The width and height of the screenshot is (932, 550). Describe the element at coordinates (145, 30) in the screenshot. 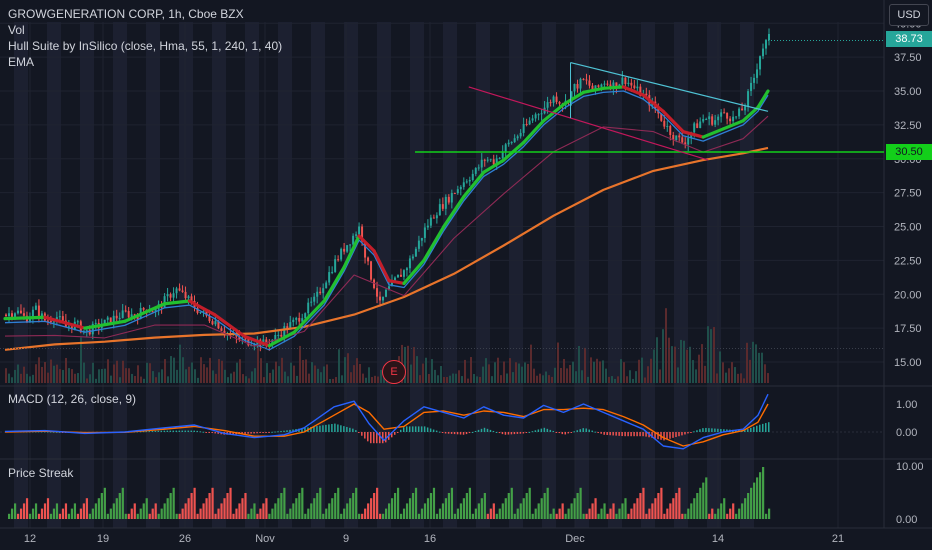

I see `volume-indicator-label: Vol` at that location.